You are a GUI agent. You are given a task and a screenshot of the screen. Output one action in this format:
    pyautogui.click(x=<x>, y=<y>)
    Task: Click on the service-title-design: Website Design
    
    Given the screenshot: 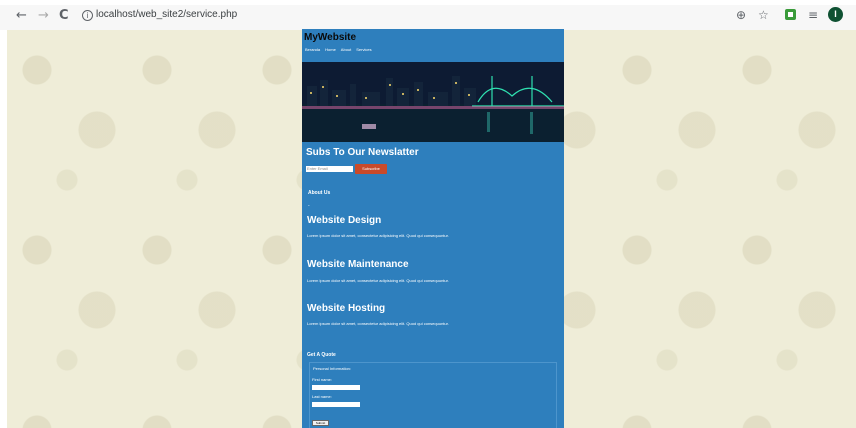 What is the action you would take?
    pyautogui.click(x=344, y=220)
    